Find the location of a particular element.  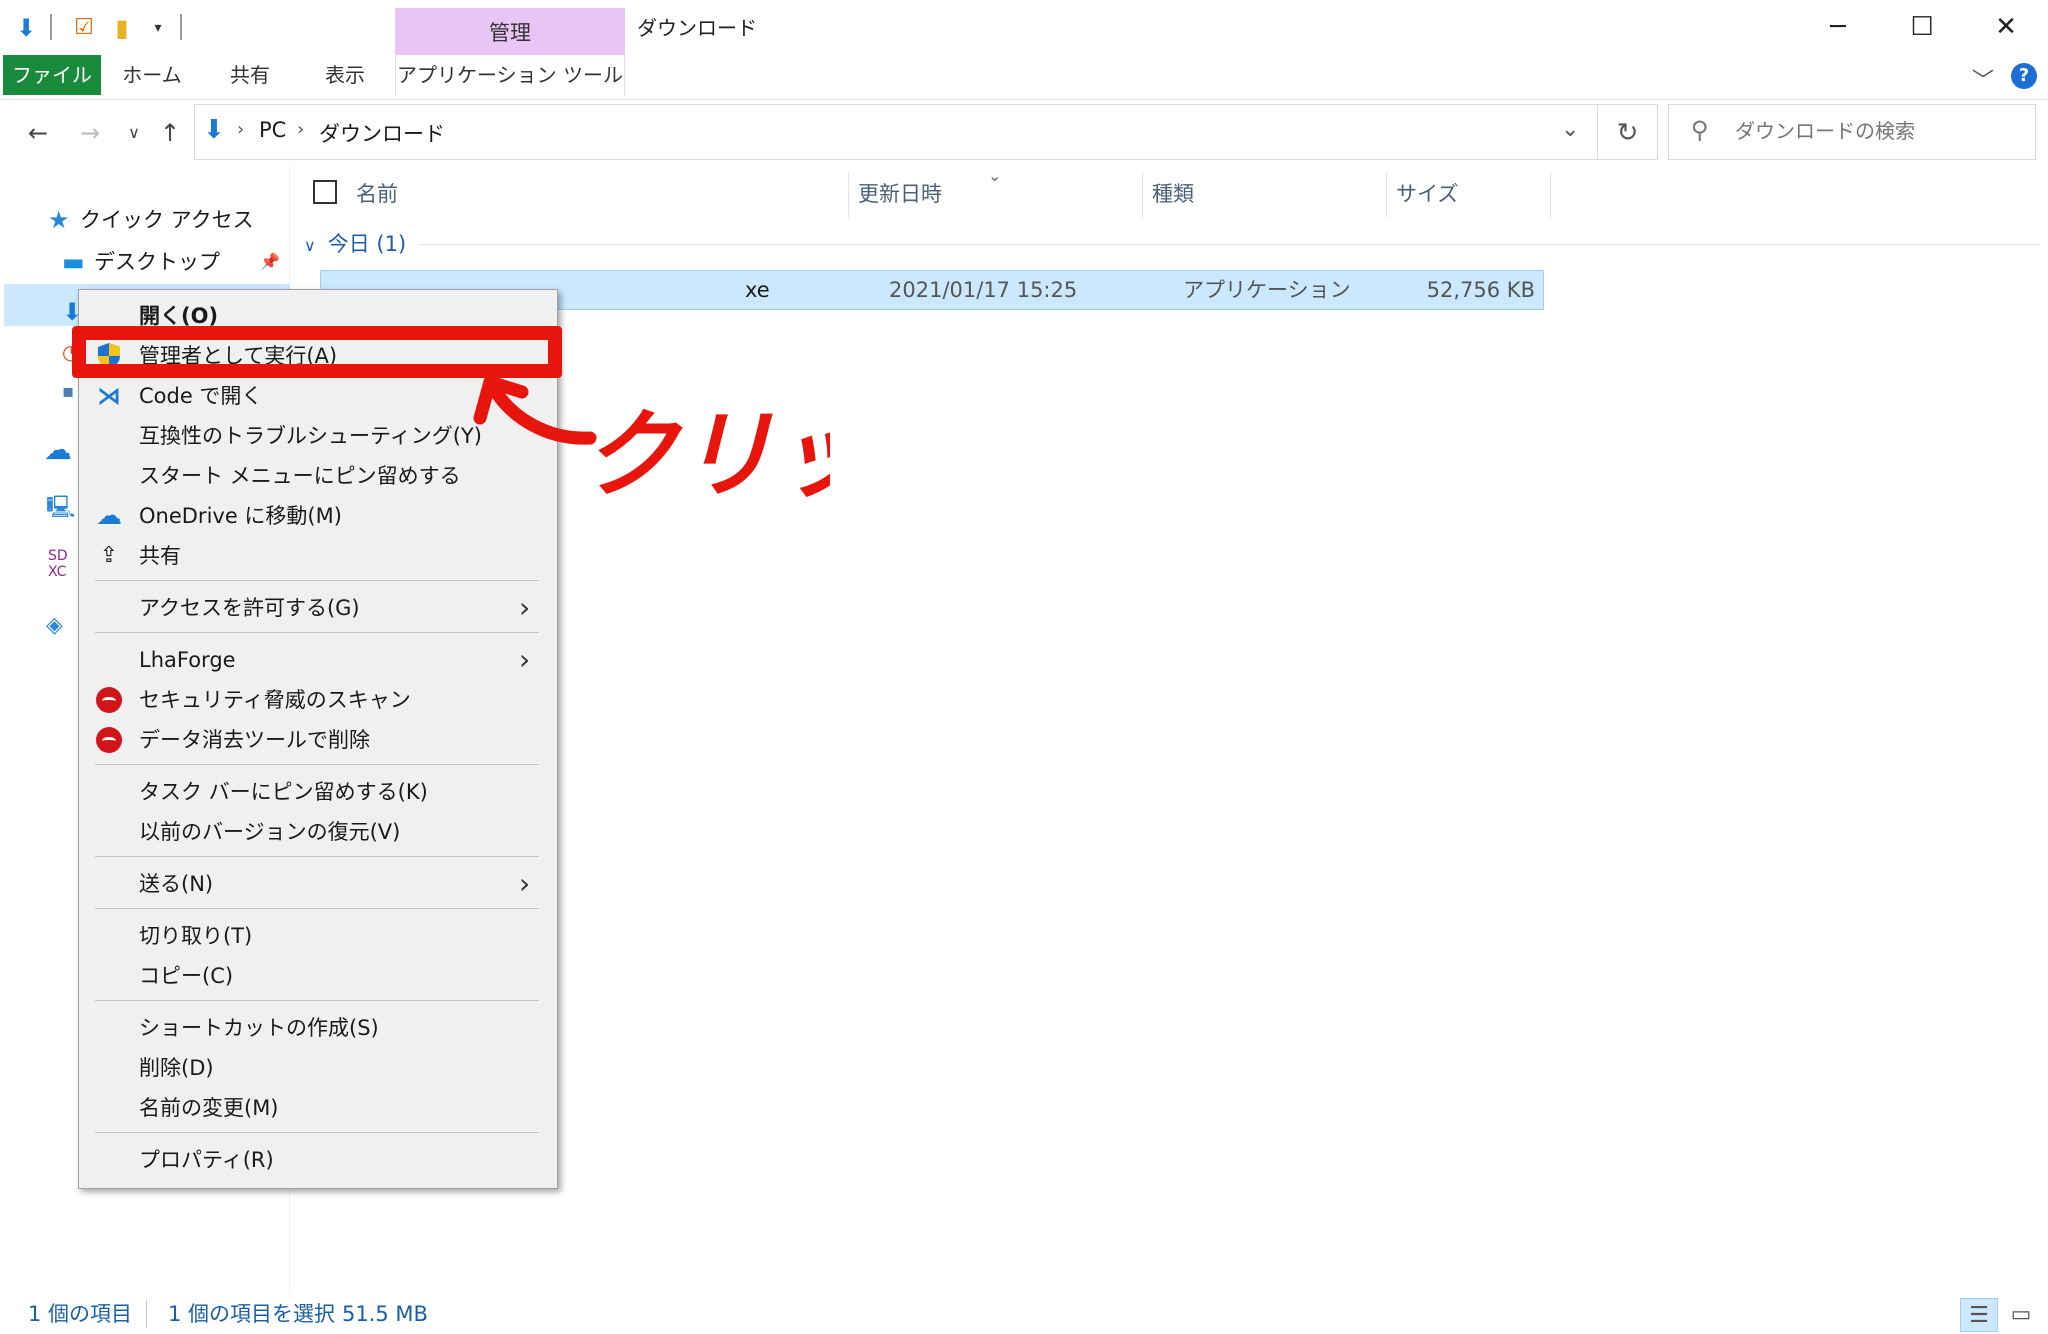

group-header-today: ∨ 今日 (1) is located at coordinates (355, 244).